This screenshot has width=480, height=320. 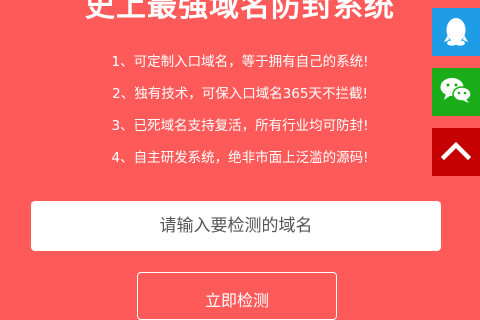 What do you see at coordinates (236, 226) in the screenshot?
I see `domain-input` at bounding box center [236, 226].